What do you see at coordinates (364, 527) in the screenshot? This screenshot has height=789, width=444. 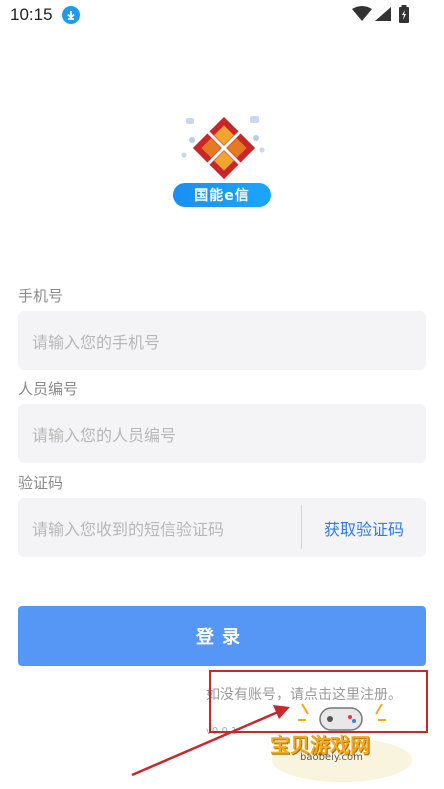 I see `get-code-button: 获取验证码` at bounding box center [364, 527].